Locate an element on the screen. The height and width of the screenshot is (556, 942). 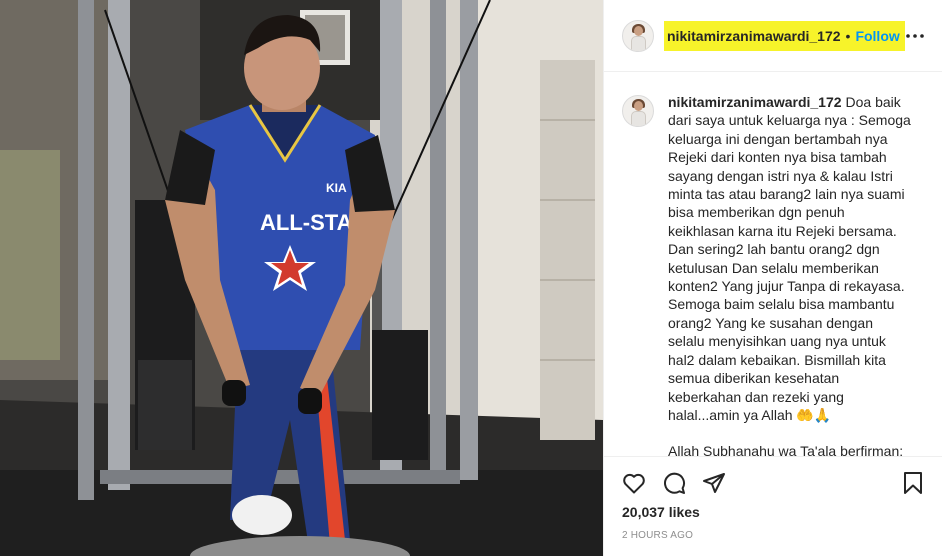
comment-icon is located at coordinates (675, 483).